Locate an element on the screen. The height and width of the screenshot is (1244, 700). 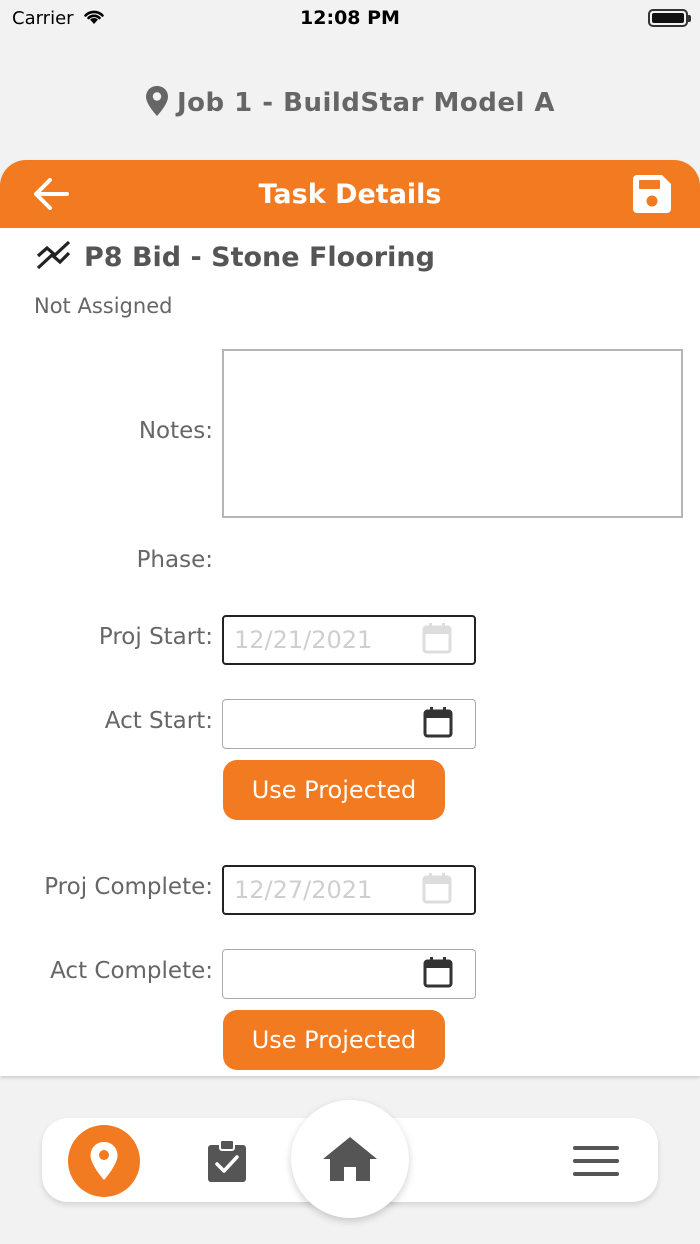
save-button is located at coordinates (652, 194).